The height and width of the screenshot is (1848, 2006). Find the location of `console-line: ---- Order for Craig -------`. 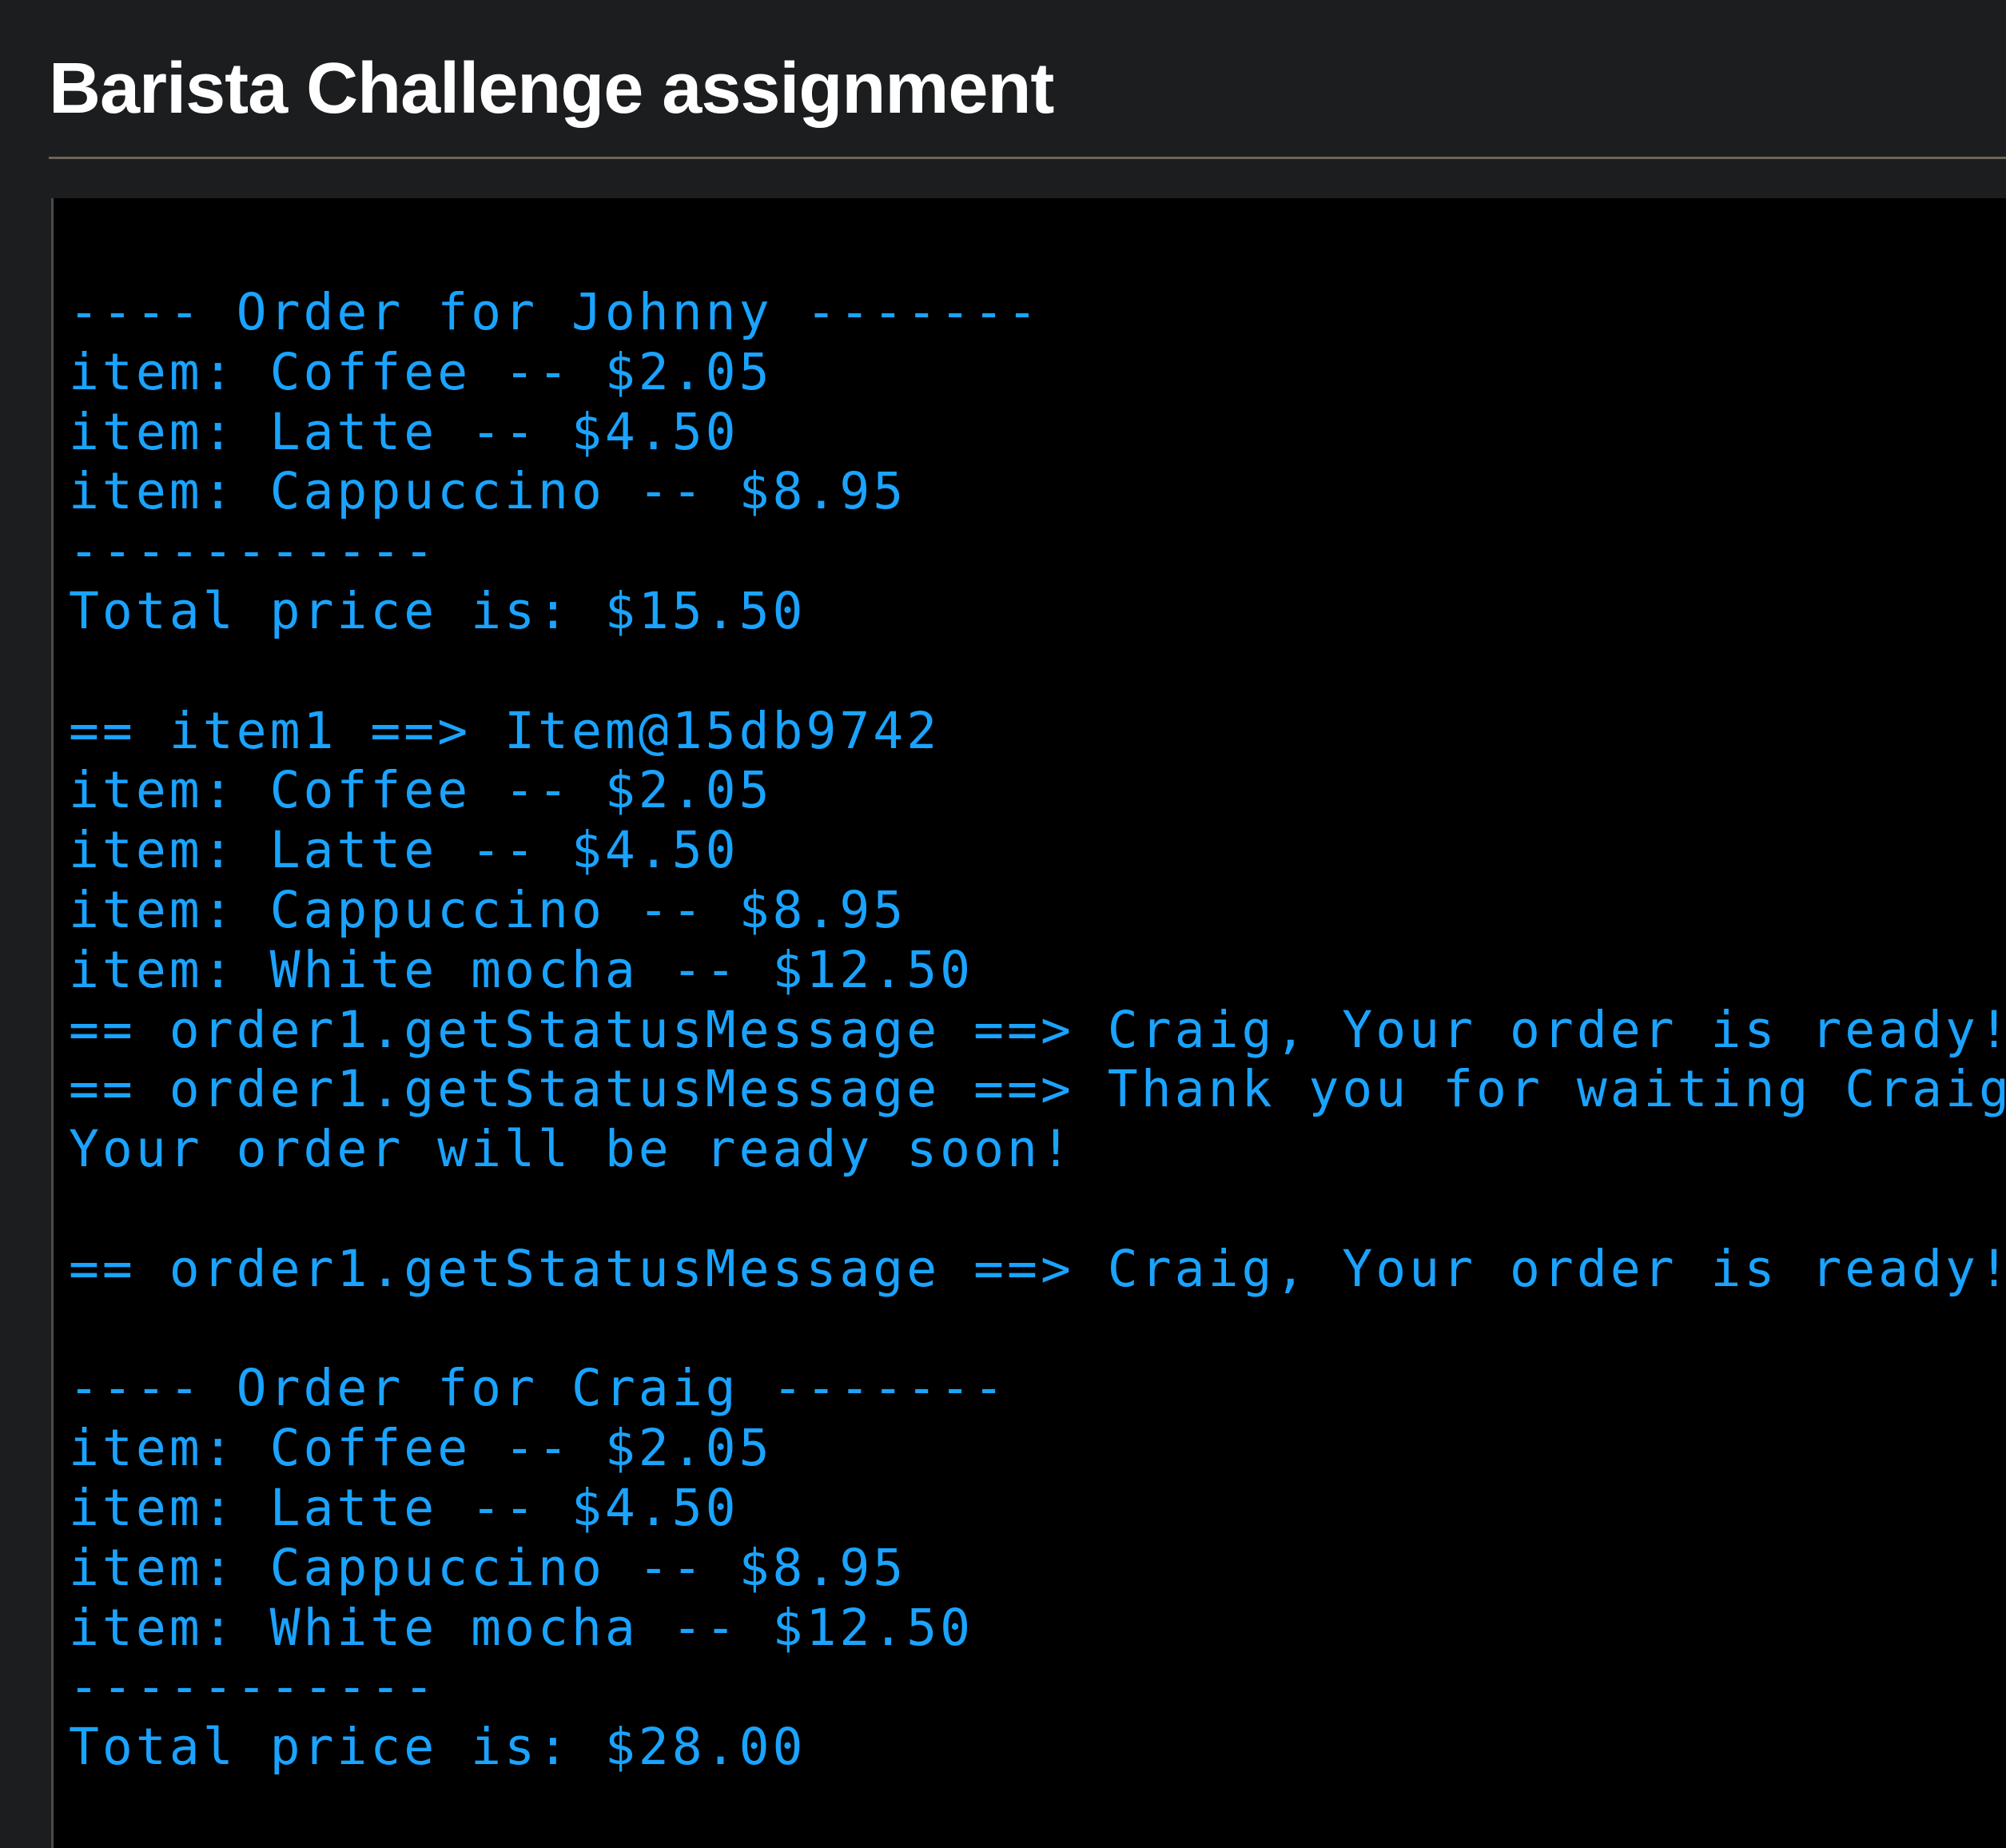

console-line: ---- Order for Craig ------- is located at coordinates (538, 1388).